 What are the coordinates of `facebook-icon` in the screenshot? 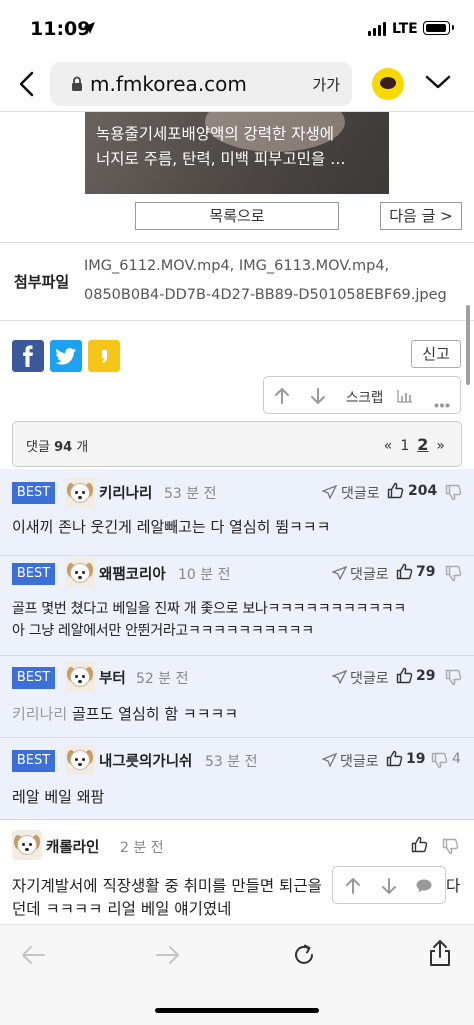 It's located at (28, 356).